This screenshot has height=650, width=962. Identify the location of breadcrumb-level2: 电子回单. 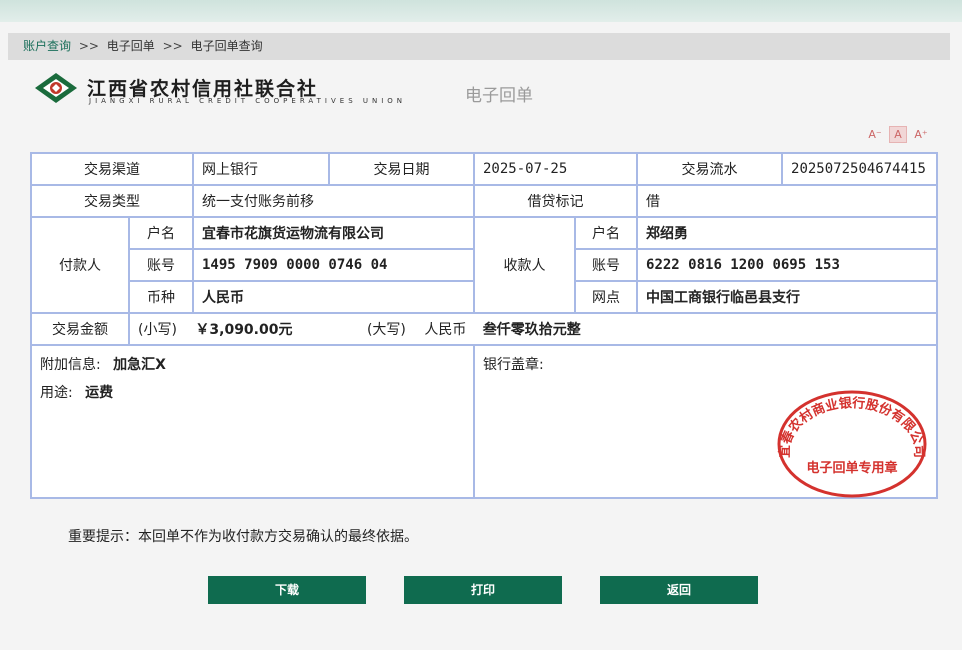
(130, 46).